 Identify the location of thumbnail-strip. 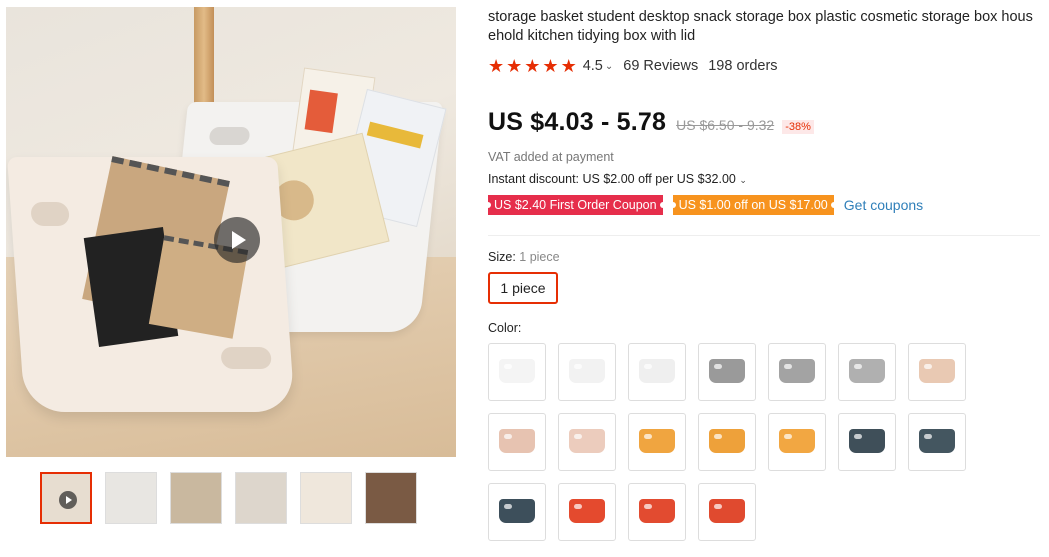
(228, 498).